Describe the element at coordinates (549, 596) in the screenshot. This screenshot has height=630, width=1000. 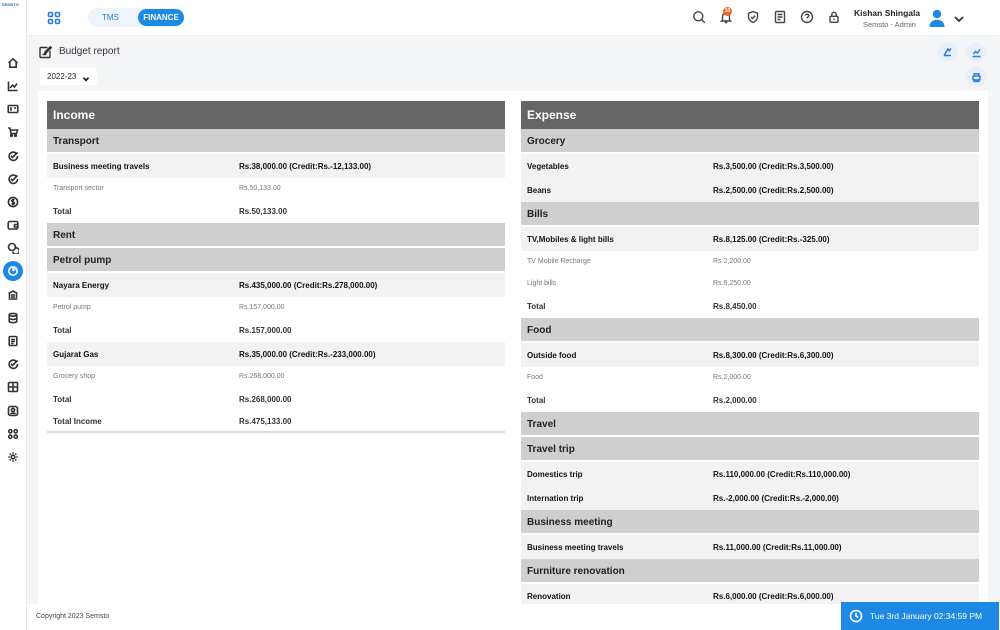
I see `row-label: Renovation` at that location.